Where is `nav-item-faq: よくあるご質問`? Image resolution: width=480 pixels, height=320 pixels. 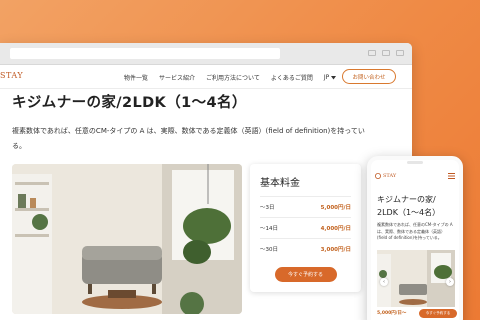 nav-item-faq: よくあるご質問 is located at coordinates (292, 77).